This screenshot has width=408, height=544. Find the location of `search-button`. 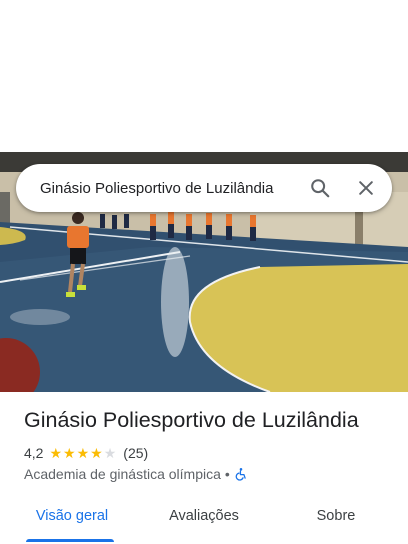

search-button is located at coordinates (320, 188).